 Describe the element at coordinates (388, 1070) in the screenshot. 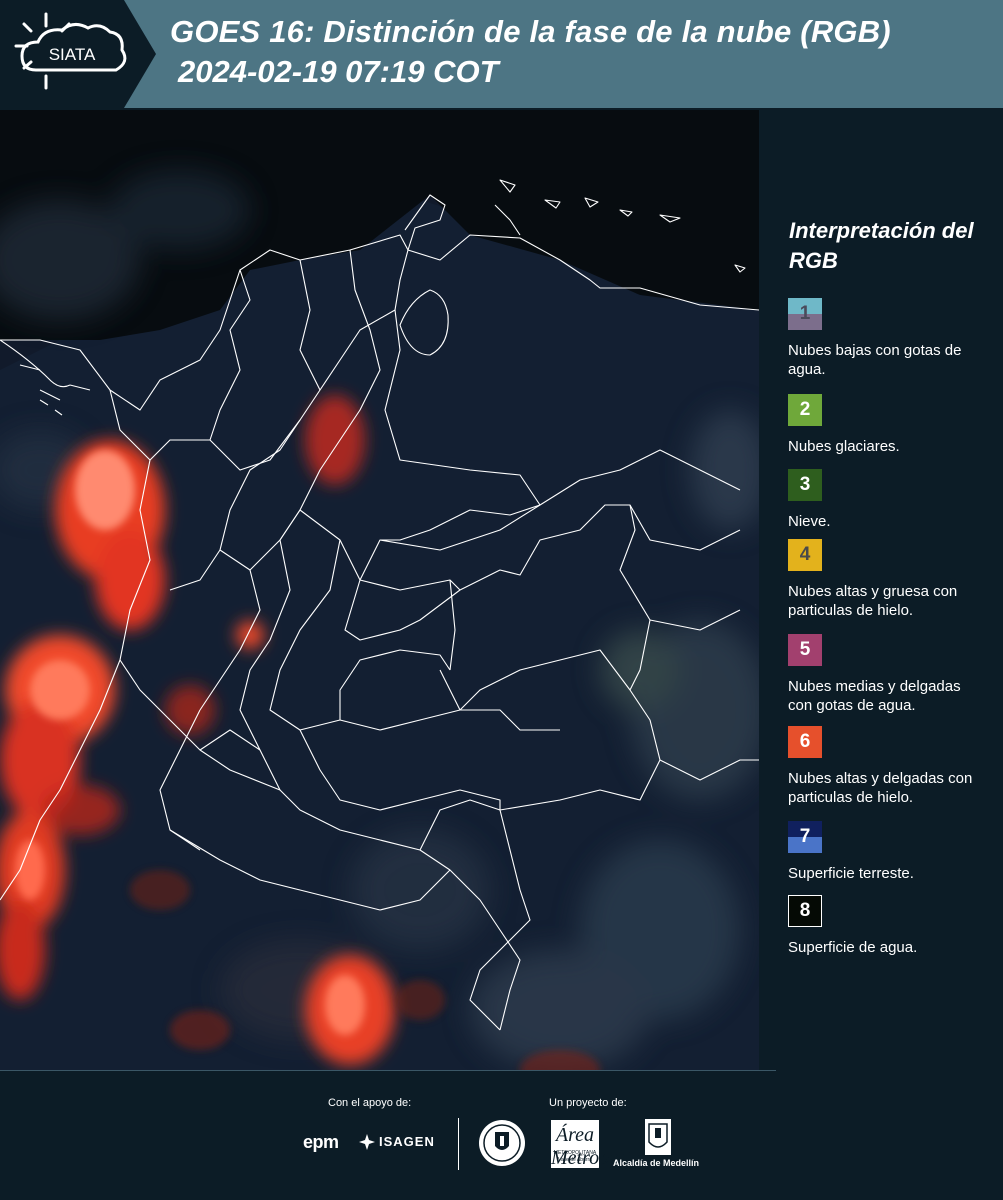

I see `footer-divider` at that location.